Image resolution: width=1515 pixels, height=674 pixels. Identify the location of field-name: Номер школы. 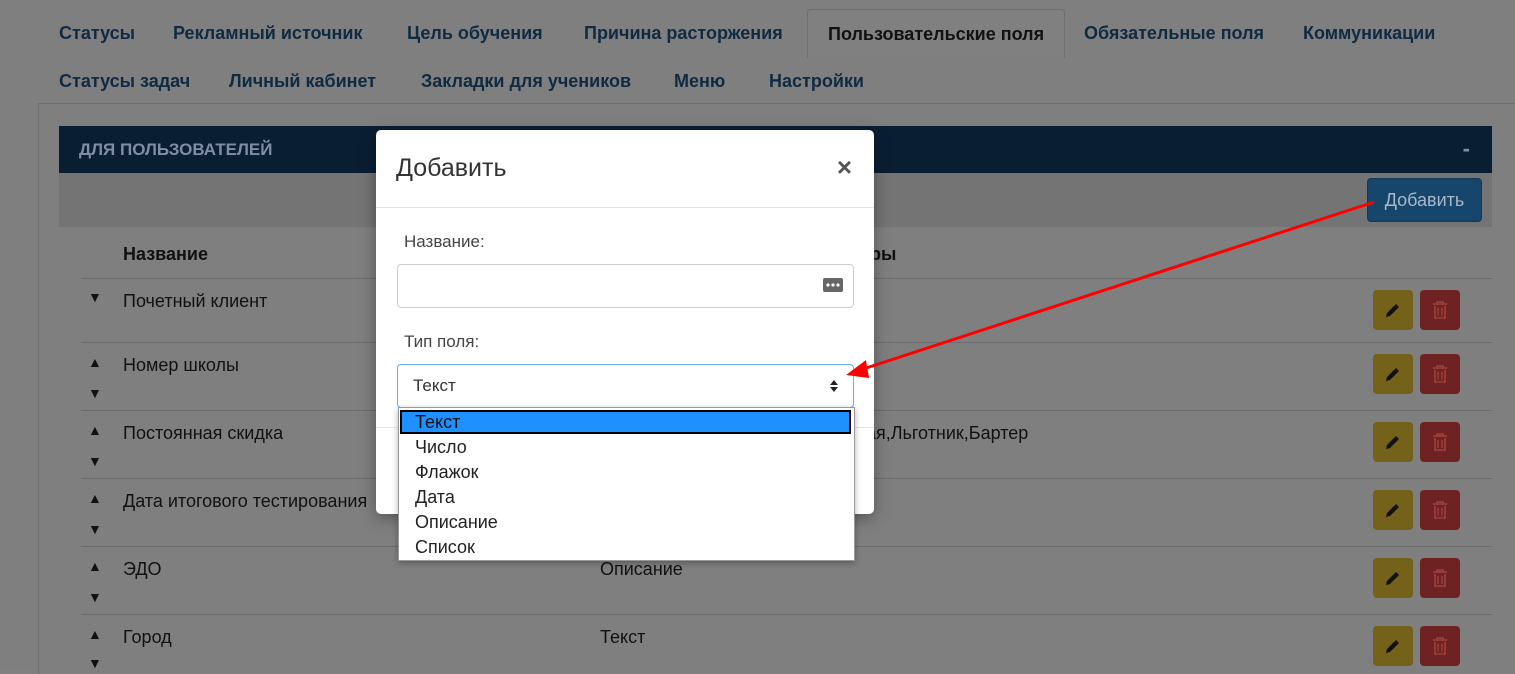
(181, 365).